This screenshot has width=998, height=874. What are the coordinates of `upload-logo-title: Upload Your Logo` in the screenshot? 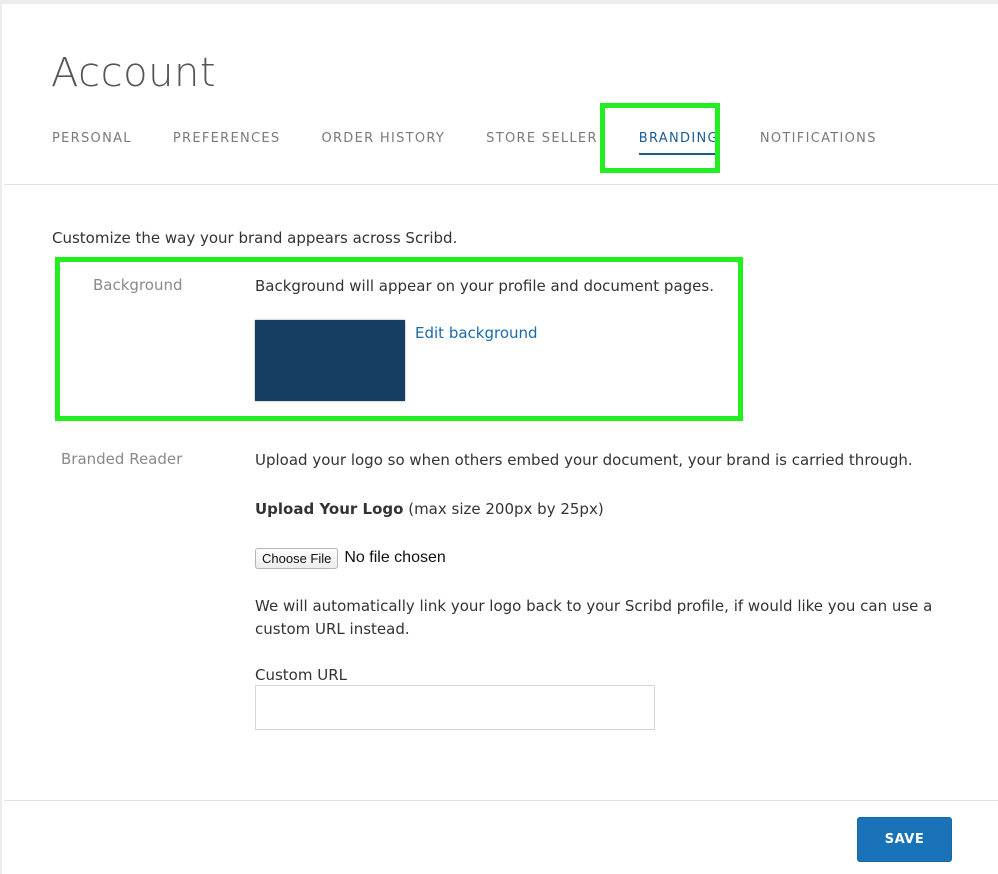 It's located at (329, 509).